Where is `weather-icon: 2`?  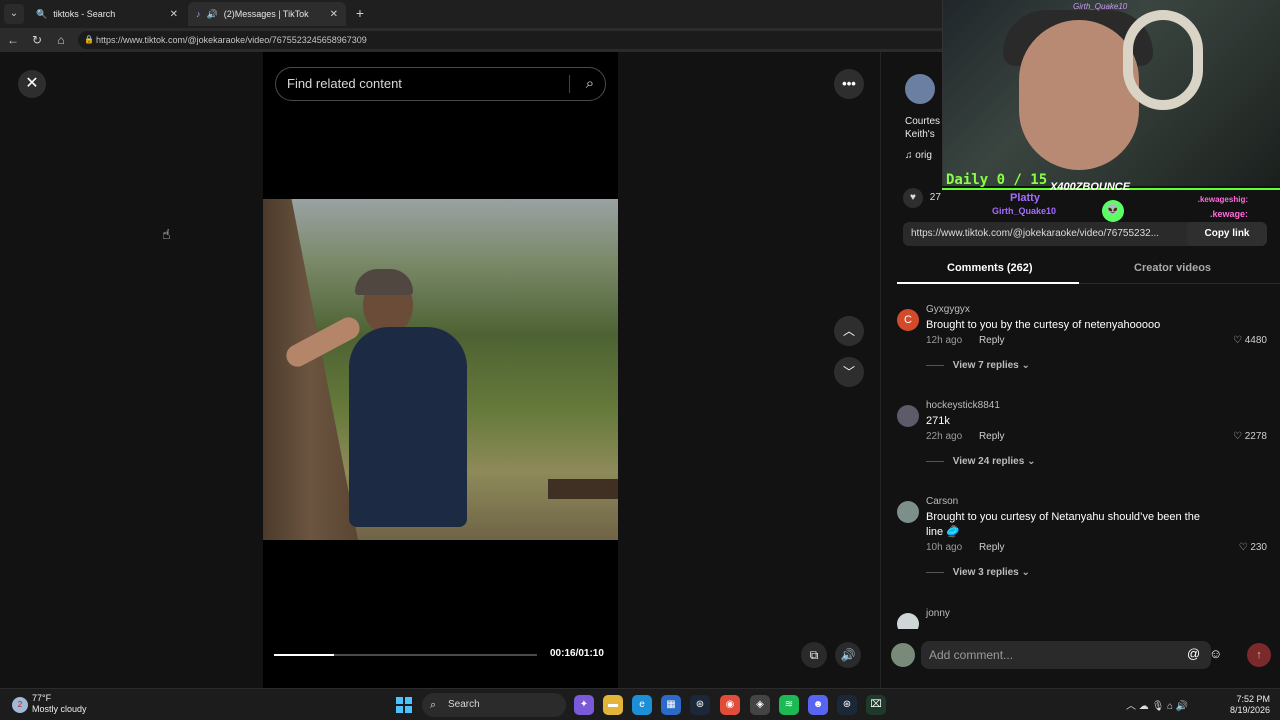
weather-icon: 2 is located at coordinates (20, 705).